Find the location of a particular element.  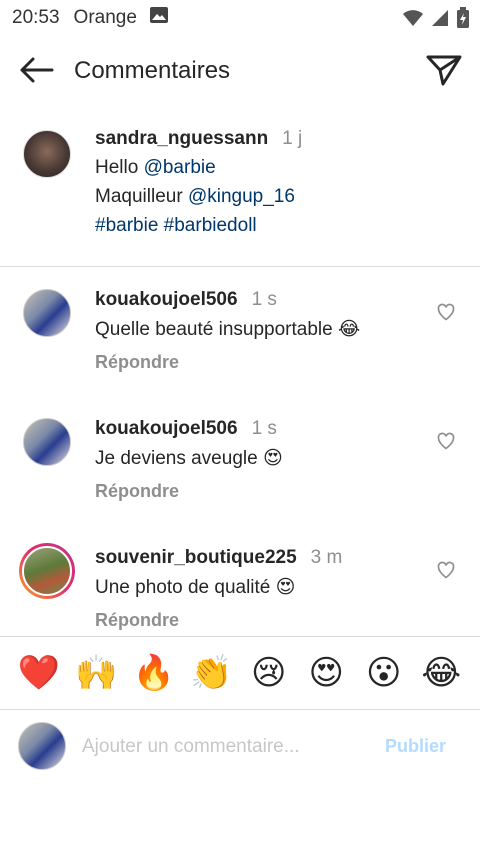

caption-time: 1 j is located at coordinates (292, 138).